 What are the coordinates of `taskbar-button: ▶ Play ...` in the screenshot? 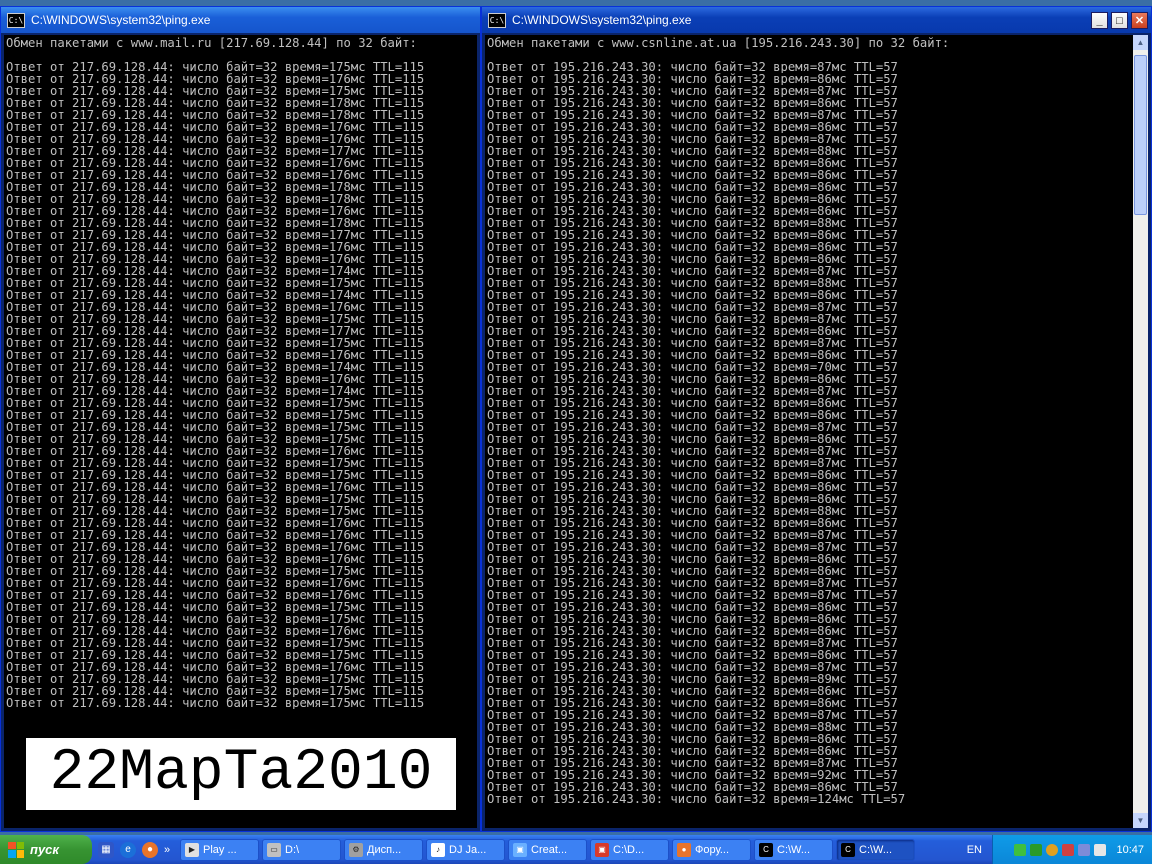 It's located at (219, 849).